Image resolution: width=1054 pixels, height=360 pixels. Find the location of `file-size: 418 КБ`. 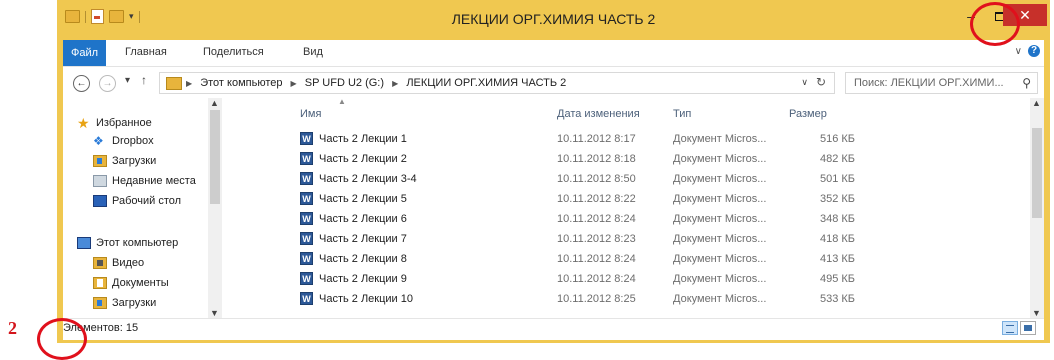

file-size: 418 КБ is located at coordinates (837, 239).